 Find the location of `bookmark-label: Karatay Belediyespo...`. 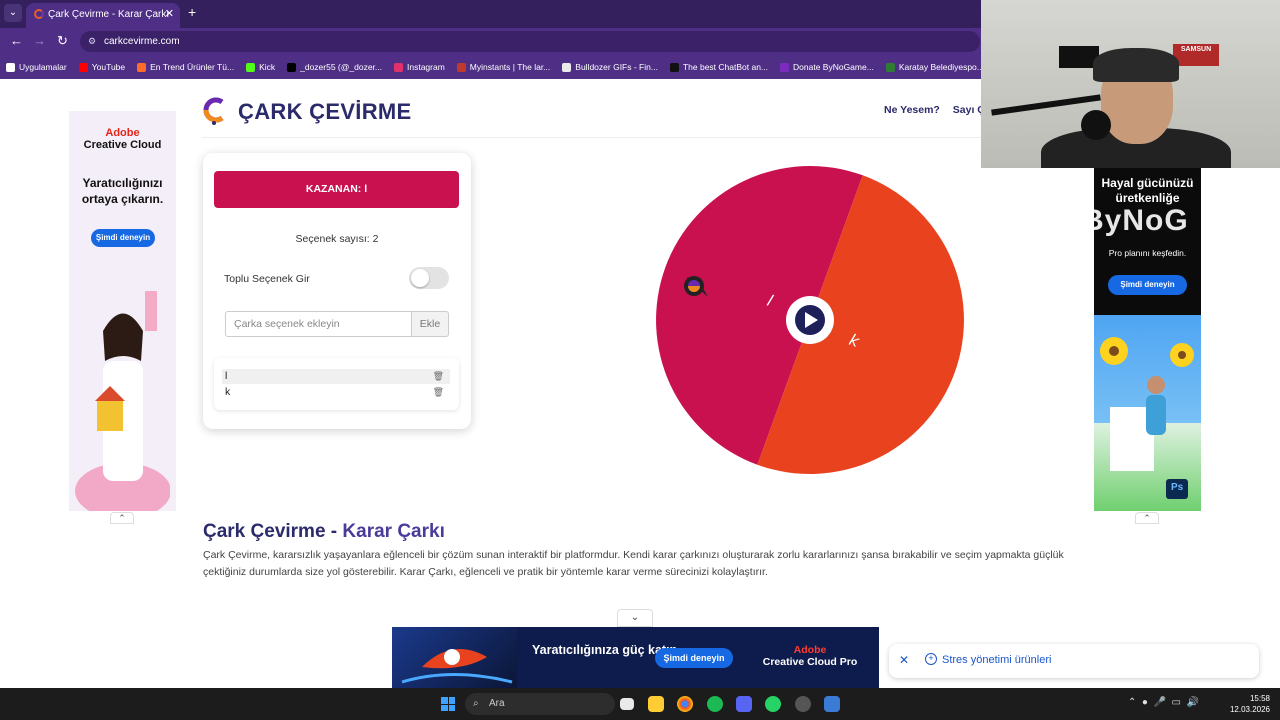

bookmark-label: Karatay Belediyespo... is located at coordinates (941, 67).